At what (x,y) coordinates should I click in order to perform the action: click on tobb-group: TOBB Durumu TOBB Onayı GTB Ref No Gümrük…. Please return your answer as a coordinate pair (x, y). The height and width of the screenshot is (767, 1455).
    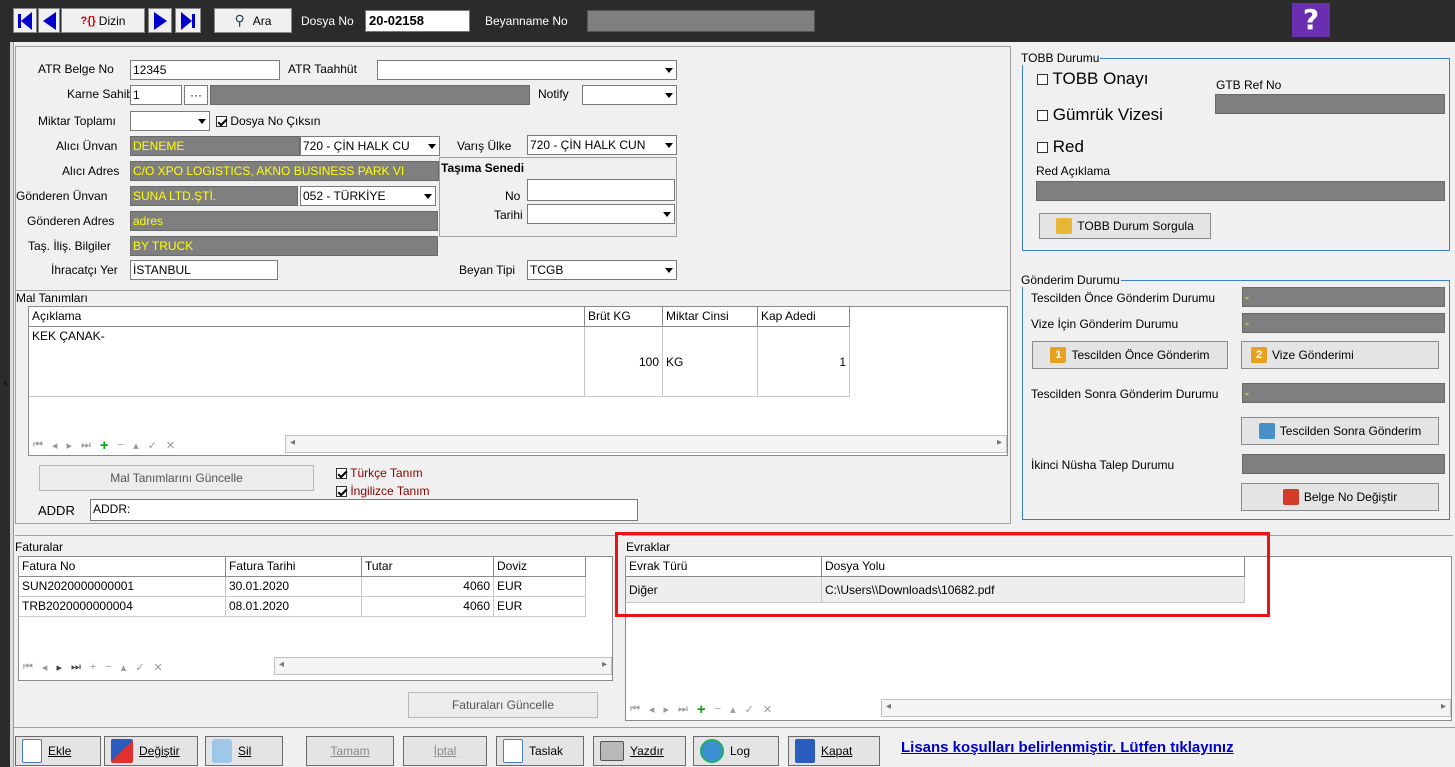
    Looking at the image, I should click on (1235, 151).